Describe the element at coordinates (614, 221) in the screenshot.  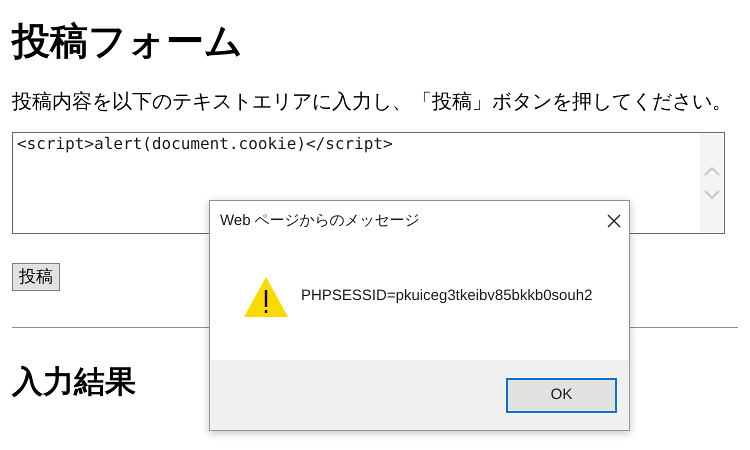
I see `close-icon` at that location.